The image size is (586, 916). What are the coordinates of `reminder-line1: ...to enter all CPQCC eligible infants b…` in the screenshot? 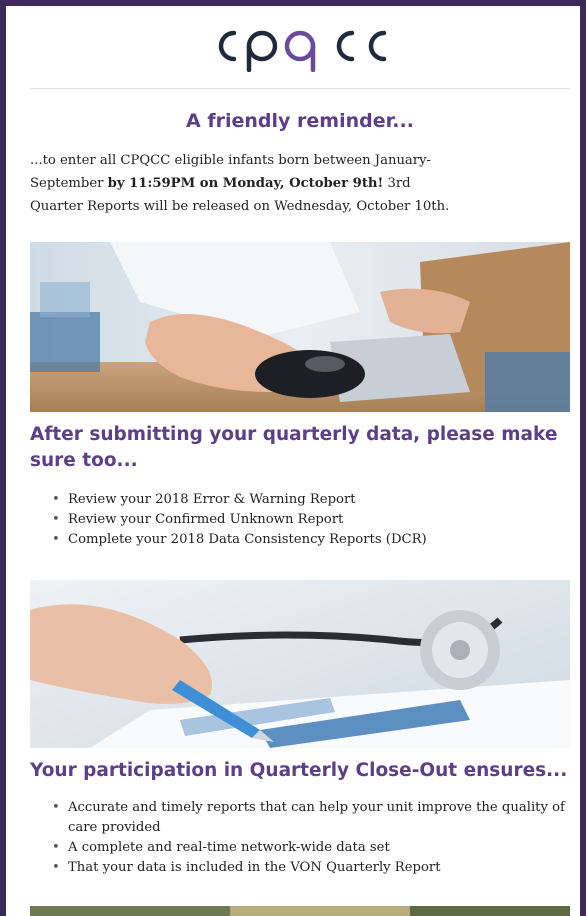 It's located at (231, 160).